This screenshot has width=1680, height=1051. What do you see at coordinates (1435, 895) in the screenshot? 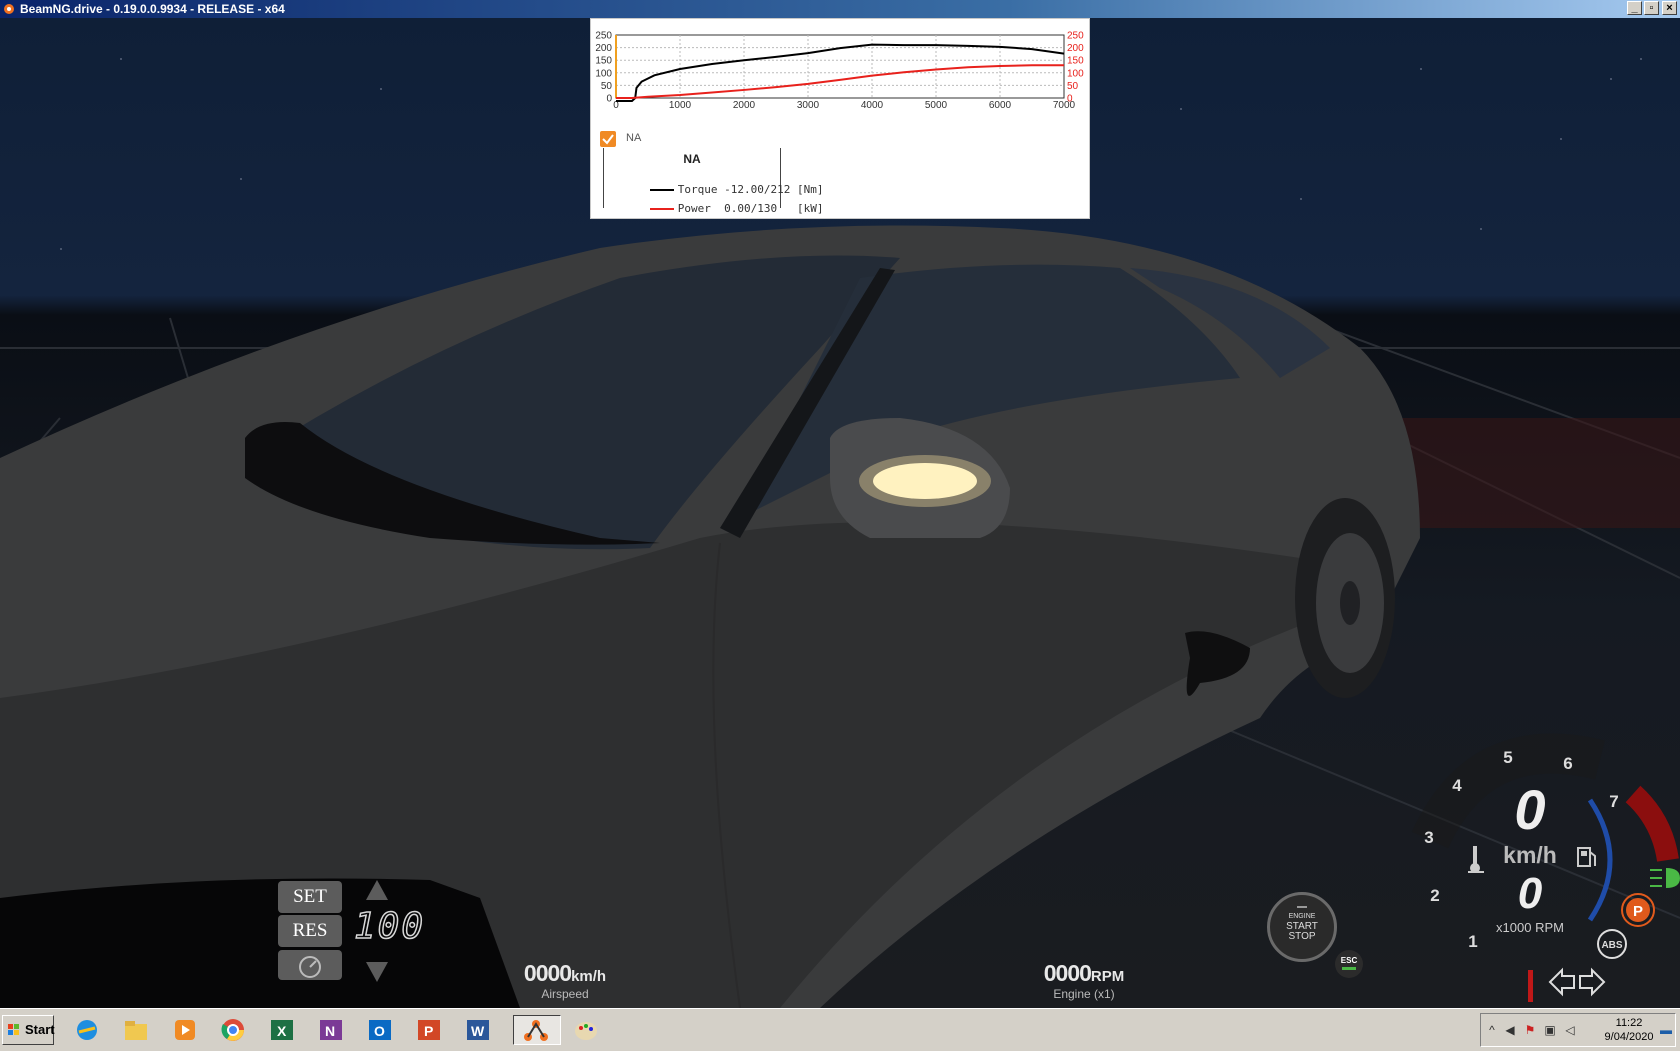
I see `rpm-number-2: 2` at bounding box center [1435, 895].